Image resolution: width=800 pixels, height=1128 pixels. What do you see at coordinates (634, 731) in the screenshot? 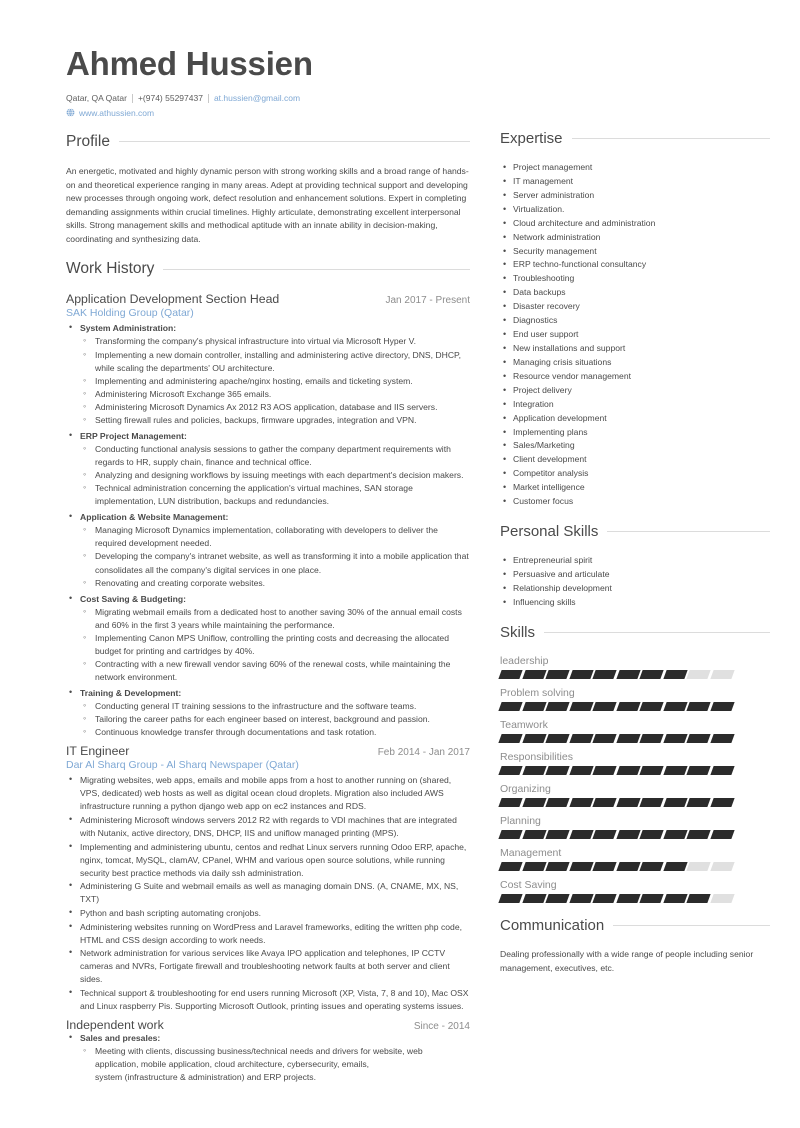
I see `skill-rating: Teamwork` at bounding box center [634, 731].